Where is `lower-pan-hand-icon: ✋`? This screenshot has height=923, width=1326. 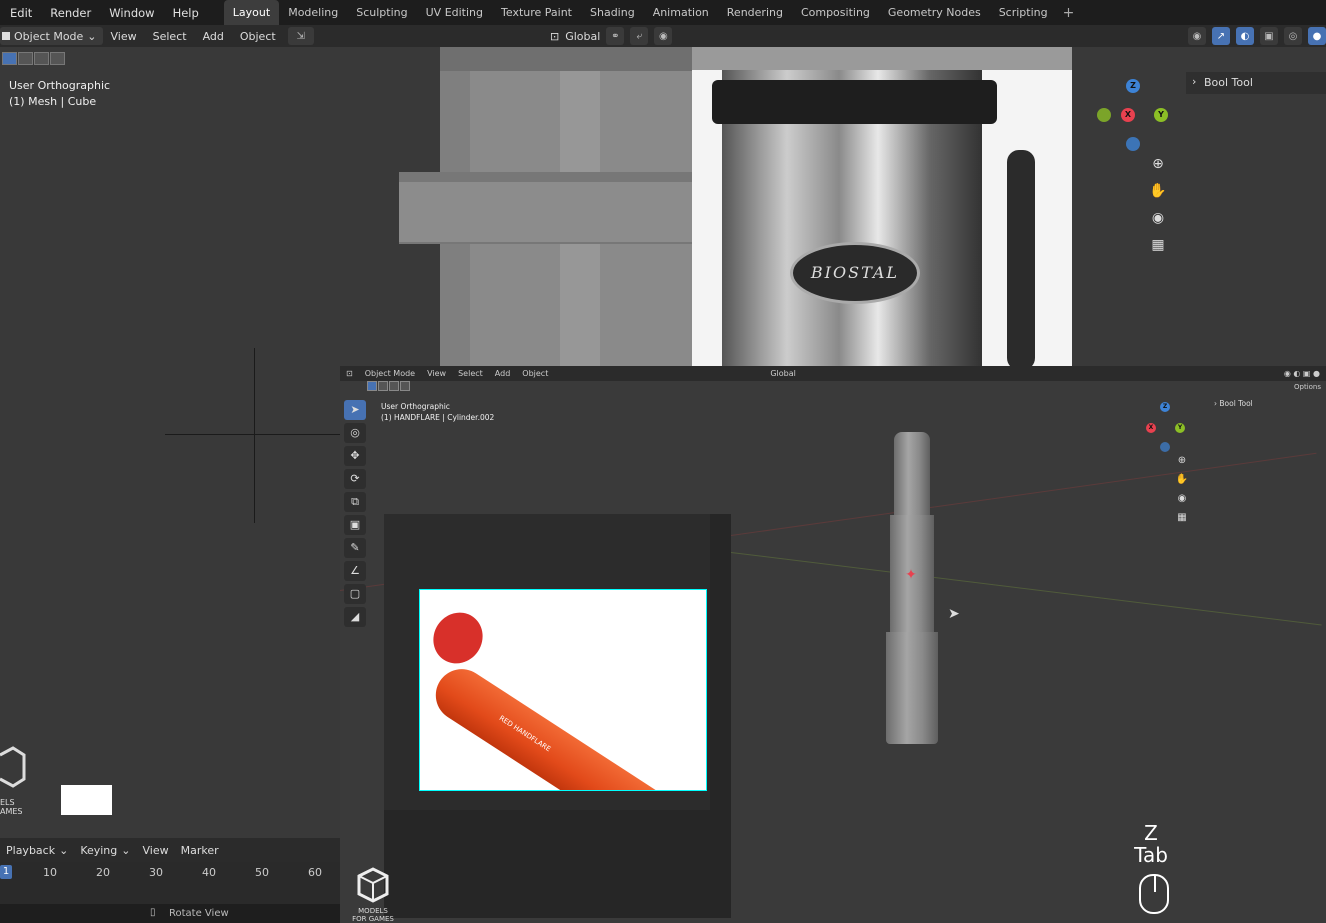
lower-pan-hand-icon: ✋ is located at coordinates (1182, 480).